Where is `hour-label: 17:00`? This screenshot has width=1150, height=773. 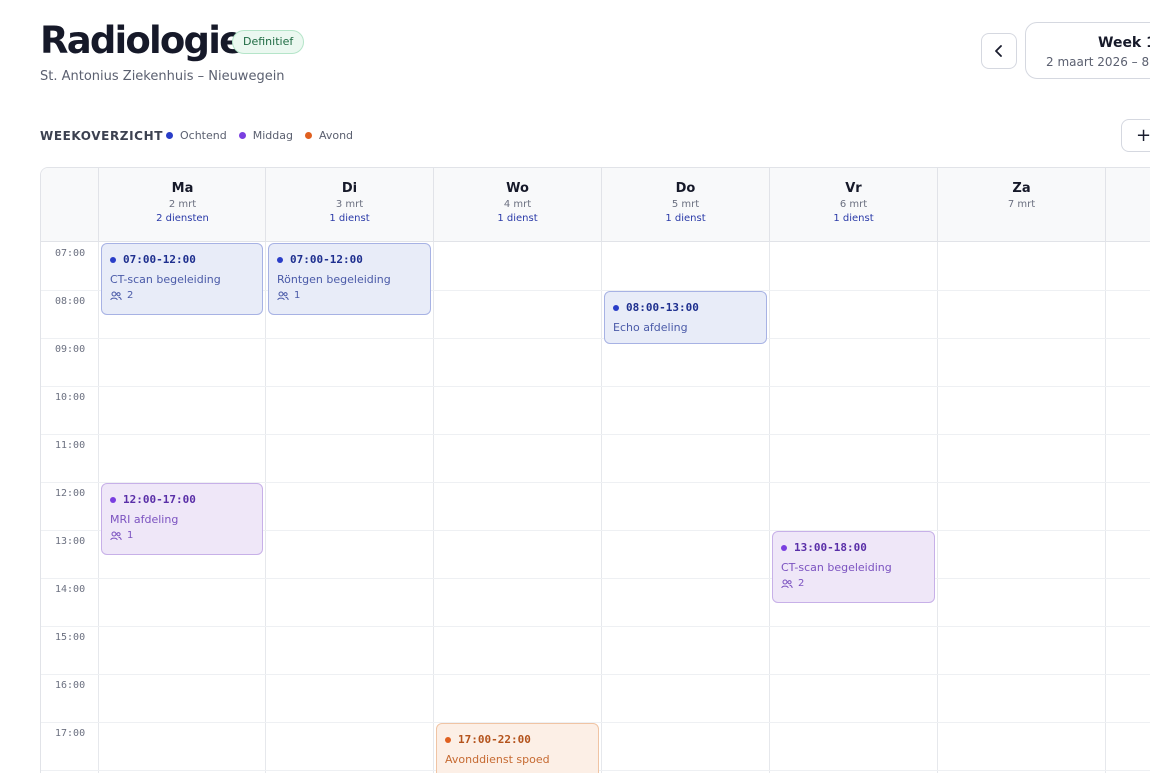 hour-label: 17:00 is located at coordinates (70, 733).